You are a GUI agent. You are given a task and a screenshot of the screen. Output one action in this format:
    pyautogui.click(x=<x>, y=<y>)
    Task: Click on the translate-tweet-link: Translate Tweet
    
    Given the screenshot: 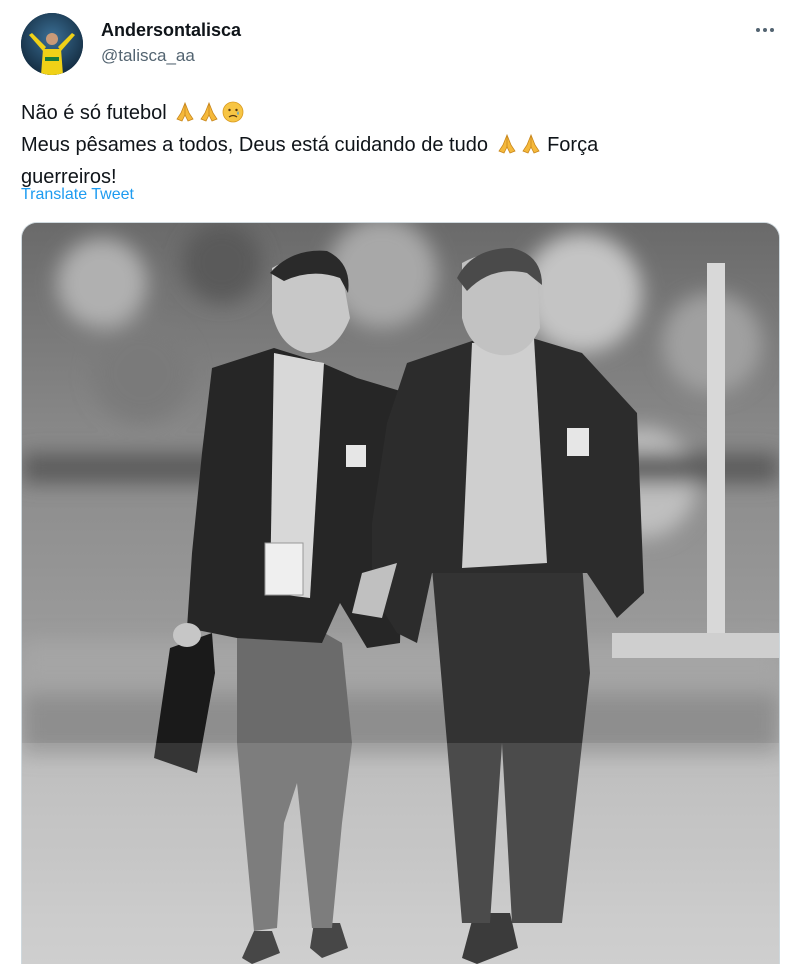 What is the action you would take?
    pyautogui.click(x=77, y=195)
    